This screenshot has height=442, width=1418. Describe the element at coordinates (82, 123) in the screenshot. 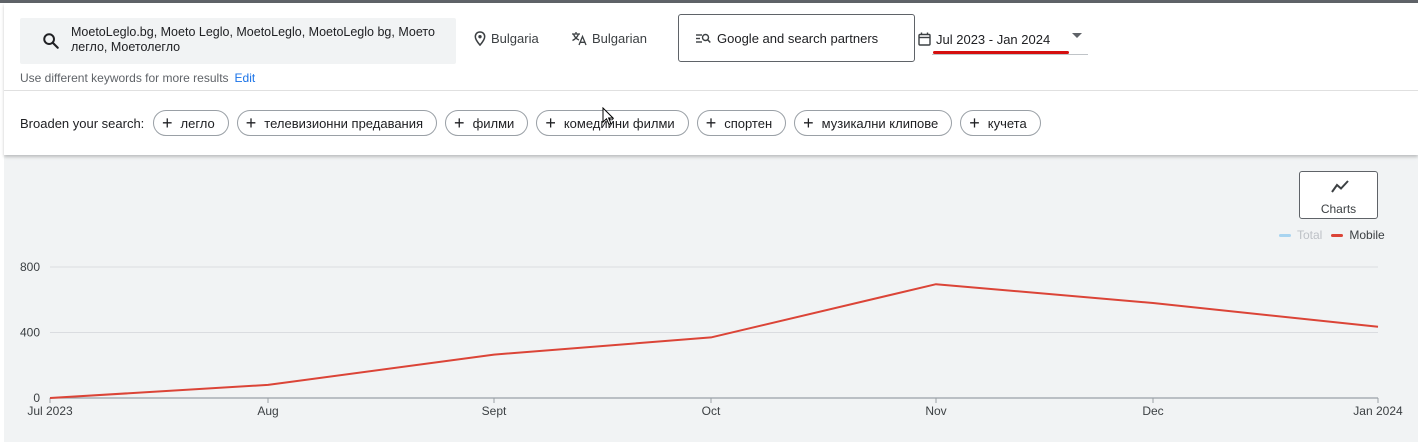

I see `broaden-search-label: Broaden your search:` at that location.